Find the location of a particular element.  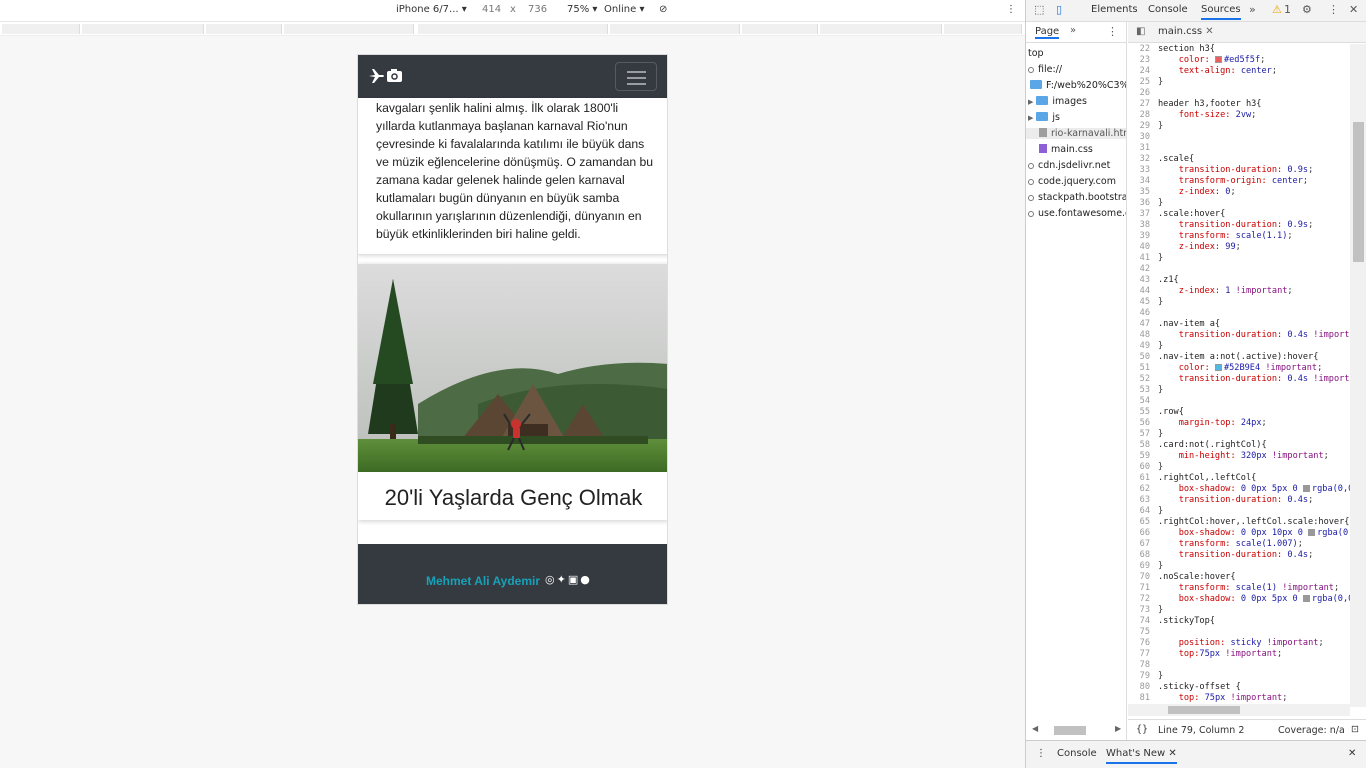

warning-icon: ⚠ is located at coordinates (1277, 9).